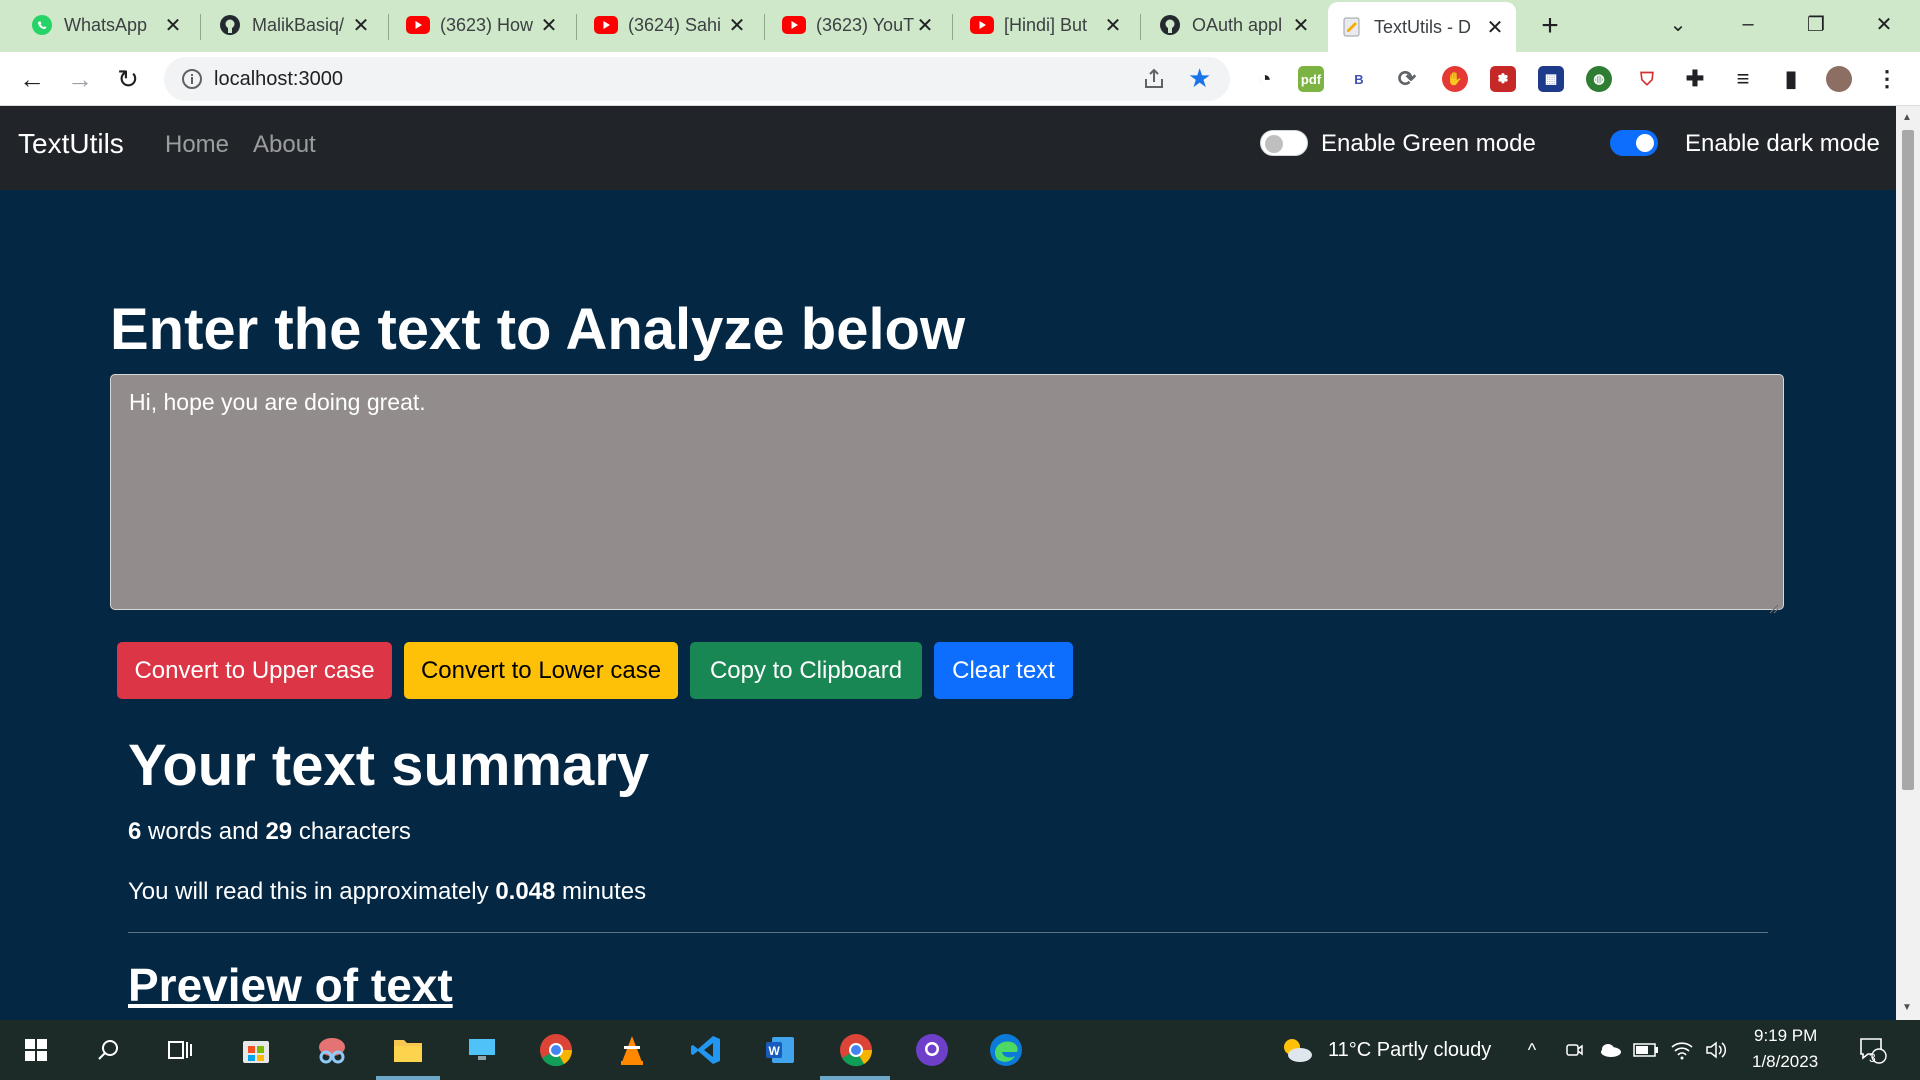  Describe the element at coordinates (1887, 79) in the screenshot. I see `menu-kebab-icon: ⋮` at that location.